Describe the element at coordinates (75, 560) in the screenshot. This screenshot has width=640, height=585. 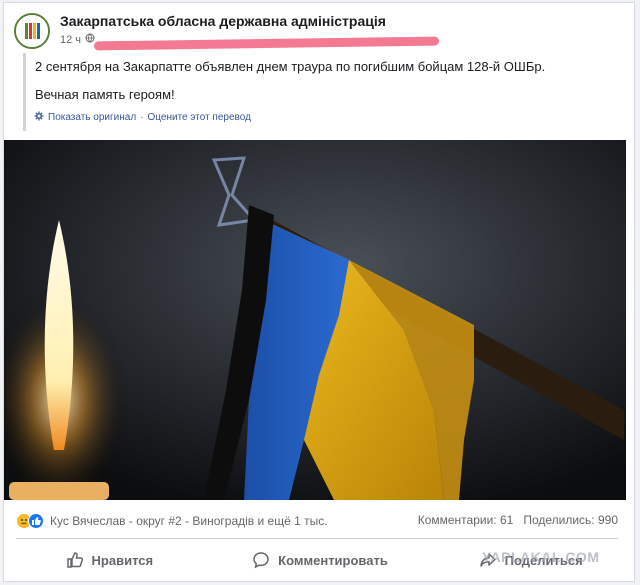
I see `thumbs-up-icon` at that location.